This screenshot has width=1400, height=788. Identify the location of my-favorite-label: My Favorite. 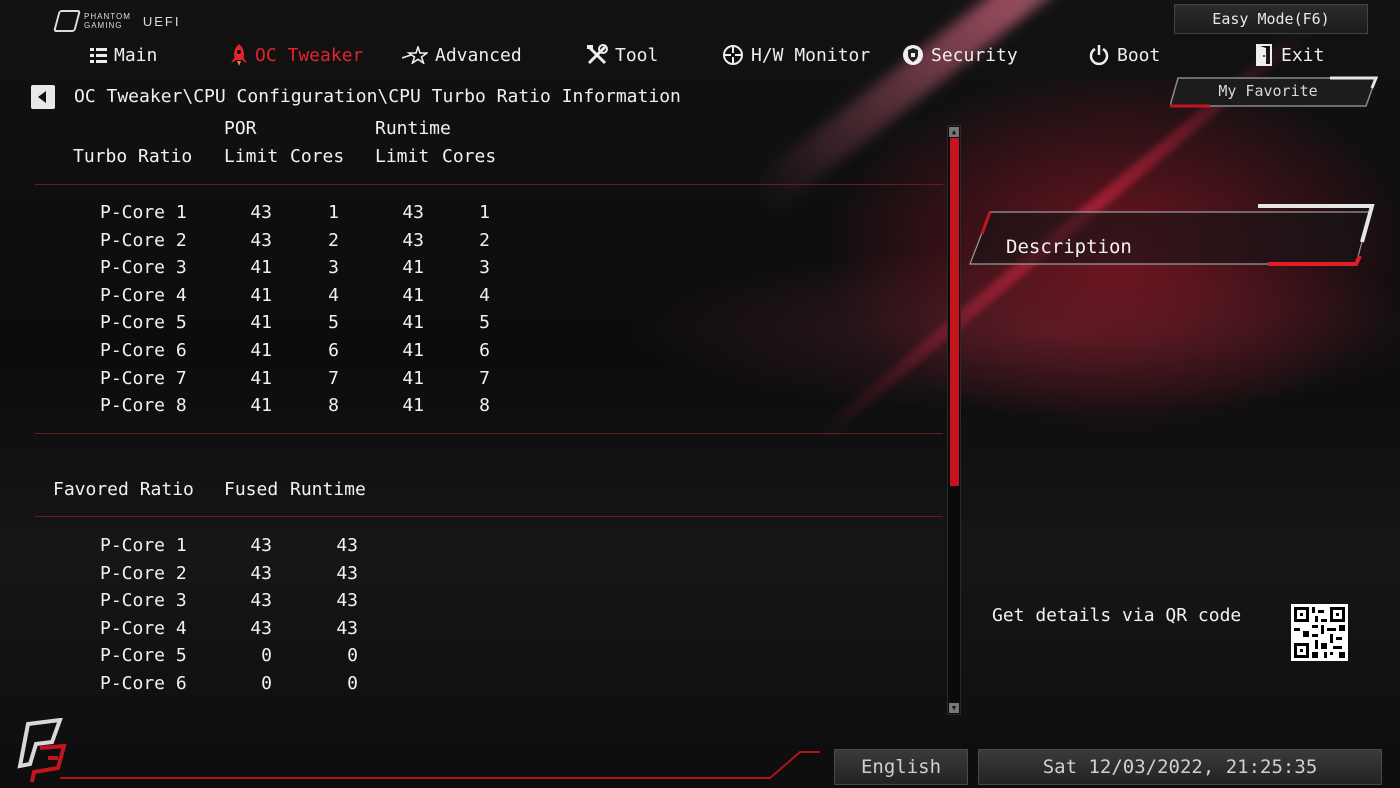
(1268, 91).